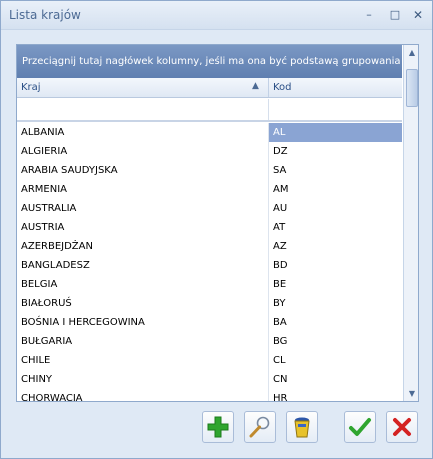 This screenshot has width=433, height=459. Describe the element at coordinates (143, 322) in the screenshot. I see `cell-kraj: BOŚNIA I HERCEGOWINA` at that location.